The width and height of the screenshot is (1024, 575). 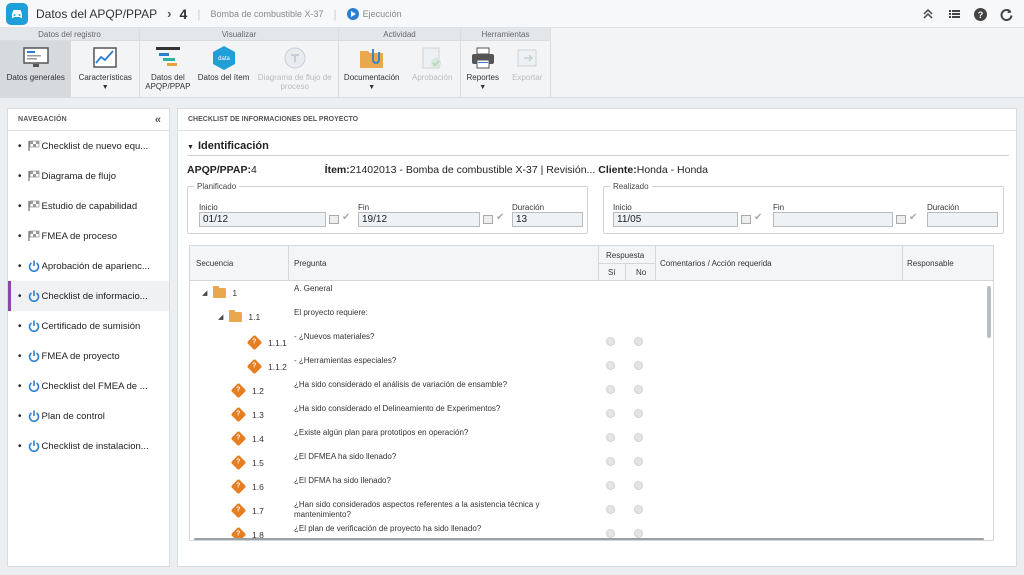 What do you see at coordinates (587, 341) in the screenshot?
I see `table-row: ? 1.1.1 - ¿Nuevos materiales?` at bounding box center [587, 341].